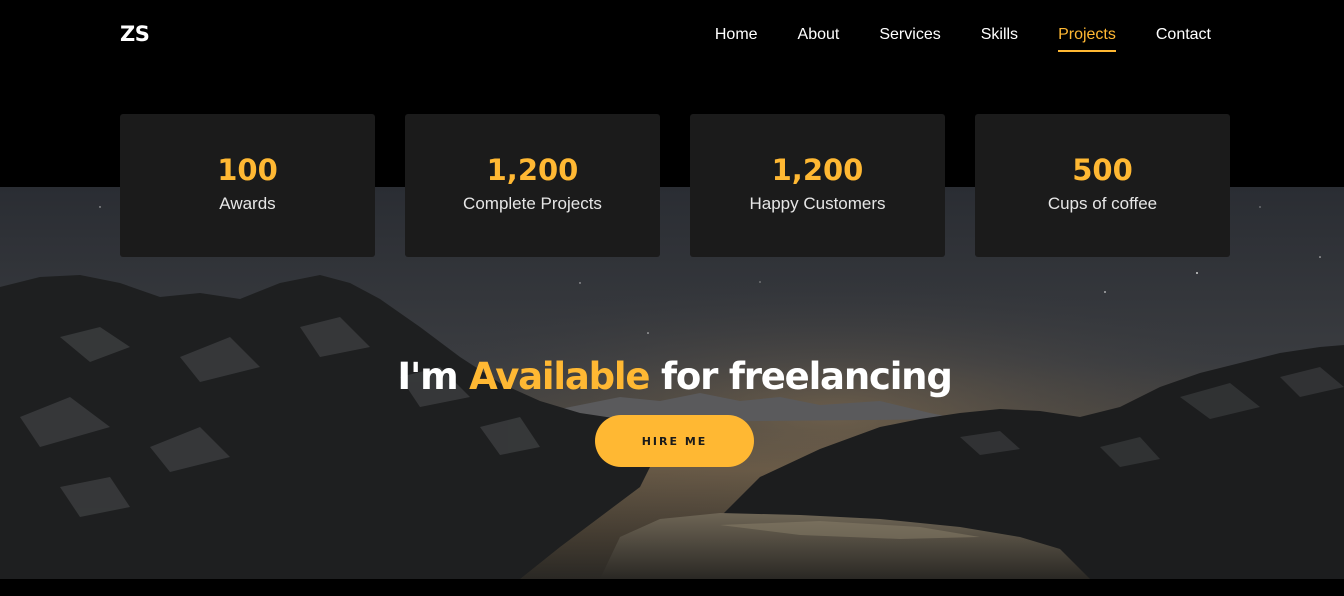 The image size is (1344, 596). I want to click on nav-item-skills: Skills, so click(999, 38).